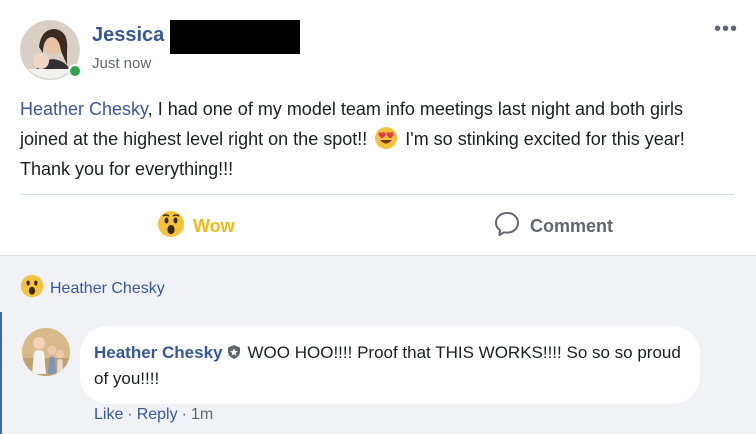 Image resolution: width=756 pixels, height=434 pixels. Describe the element at coordinates (202, 414) in the screenshot. I see `comment-time: 1m` at that location.